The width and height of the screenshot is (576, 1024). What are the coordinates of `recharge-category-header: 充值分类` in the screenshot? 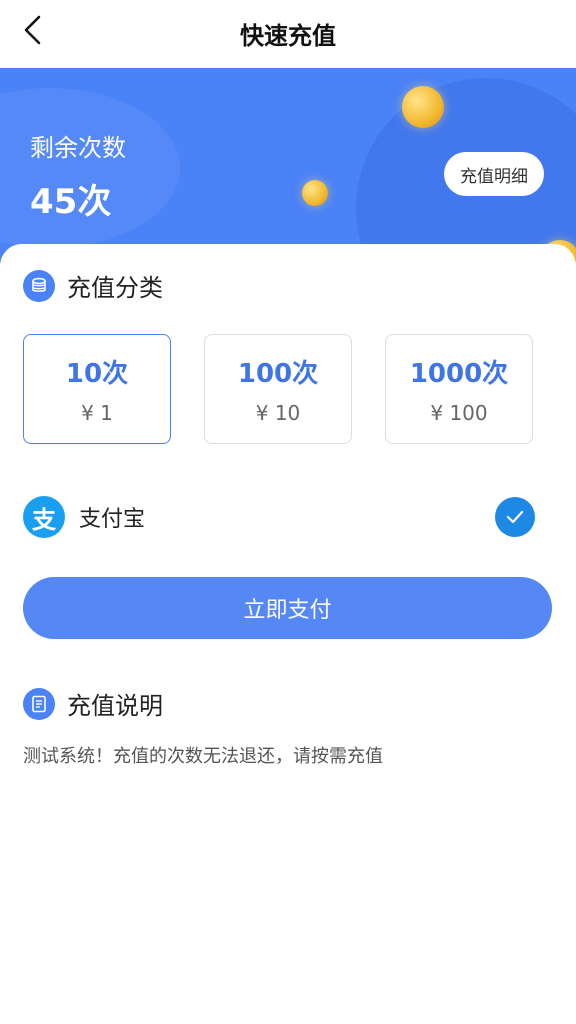 It's located at (93, 285).